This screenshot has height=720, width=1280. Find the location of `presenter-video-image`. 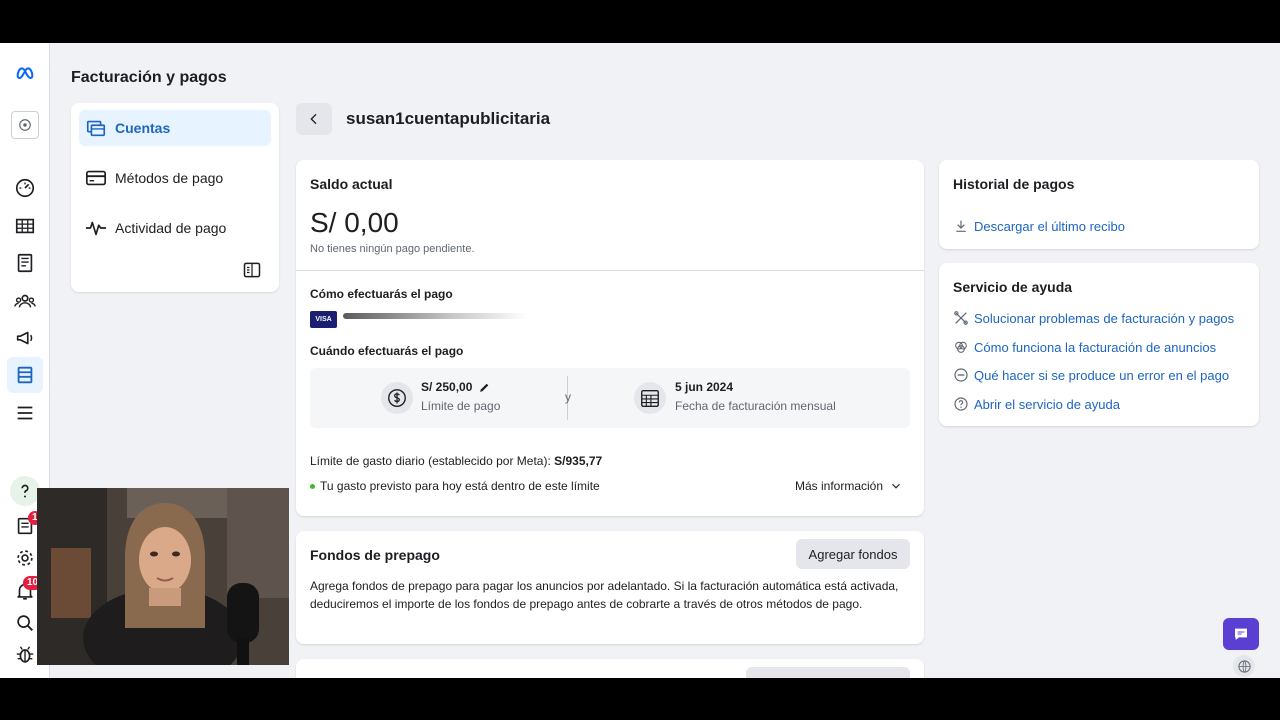

presenter-video-image is located at coordinates (163, 576).